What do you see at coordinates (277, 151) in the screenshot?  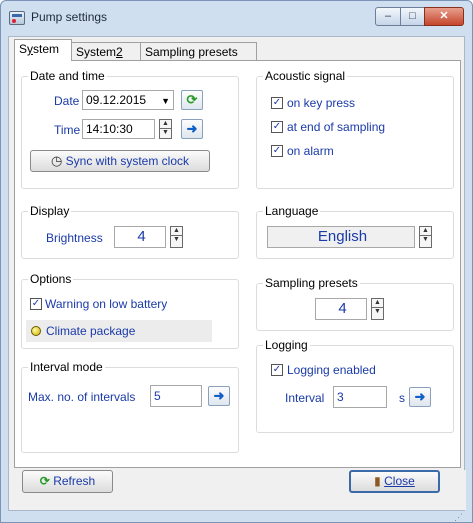 I see `on-alarm-checkbox: ✓` at bounding box center [277, 151].